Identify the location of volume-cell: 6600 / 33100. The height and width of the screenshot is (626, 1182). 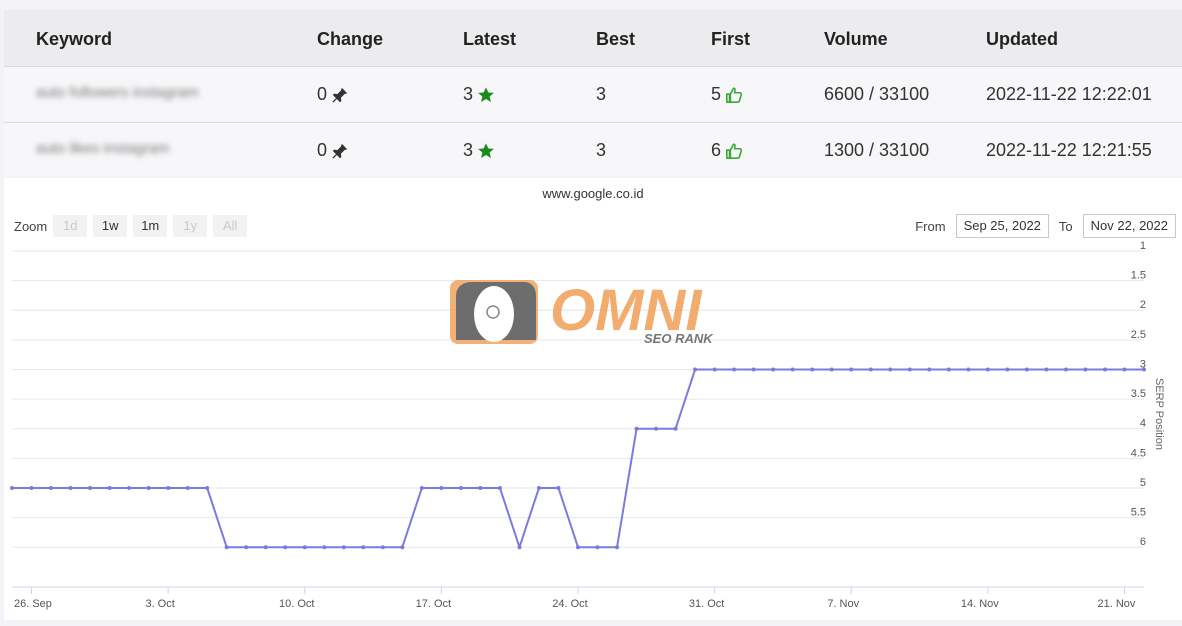
(877, 94).